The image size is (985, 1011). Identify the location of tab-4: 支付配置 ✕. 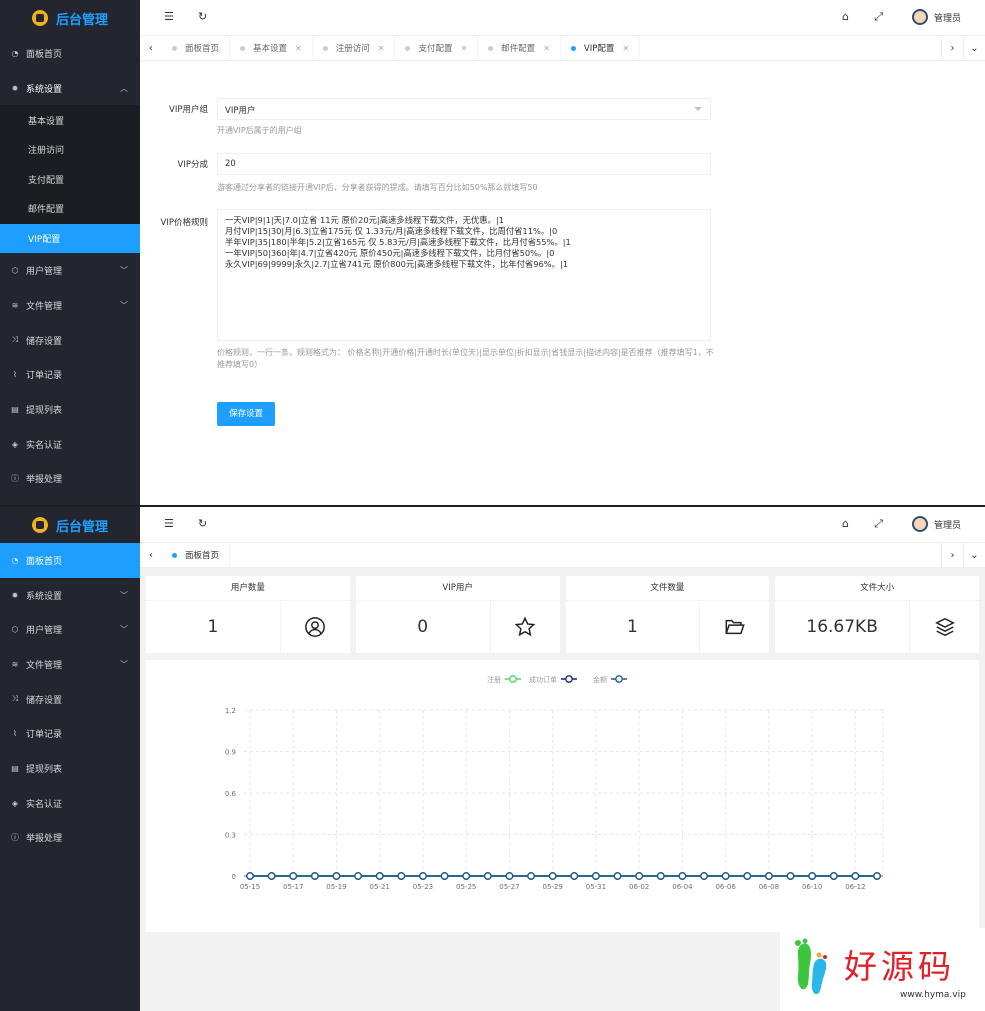
(437, 48).